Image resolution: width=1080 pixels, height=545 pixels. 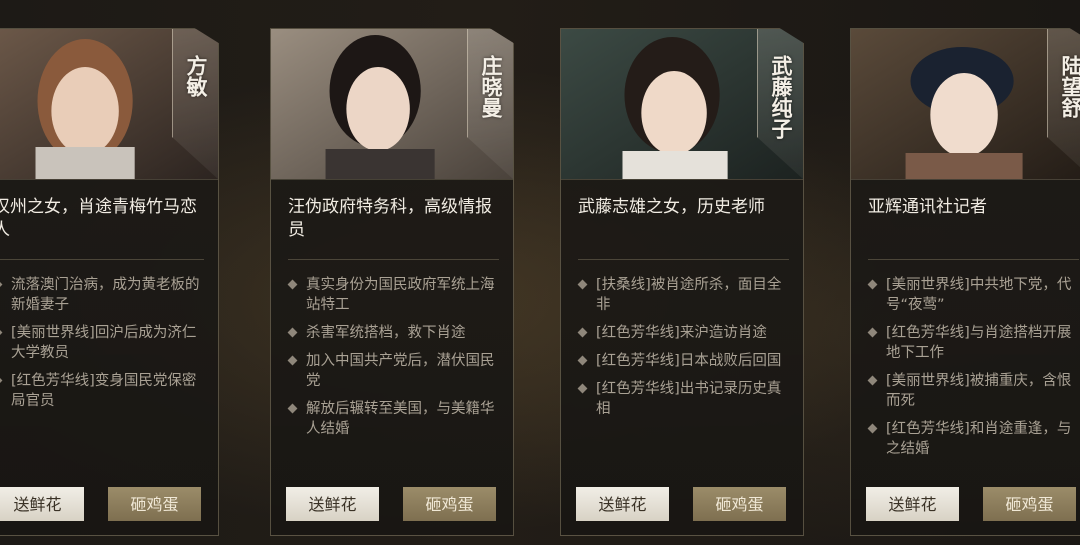 What do you see at coordinates (671, 207) in the screenshot?
I see `character-title: 武藤志雄之女，历史老师` at bounding box center [671, 207].